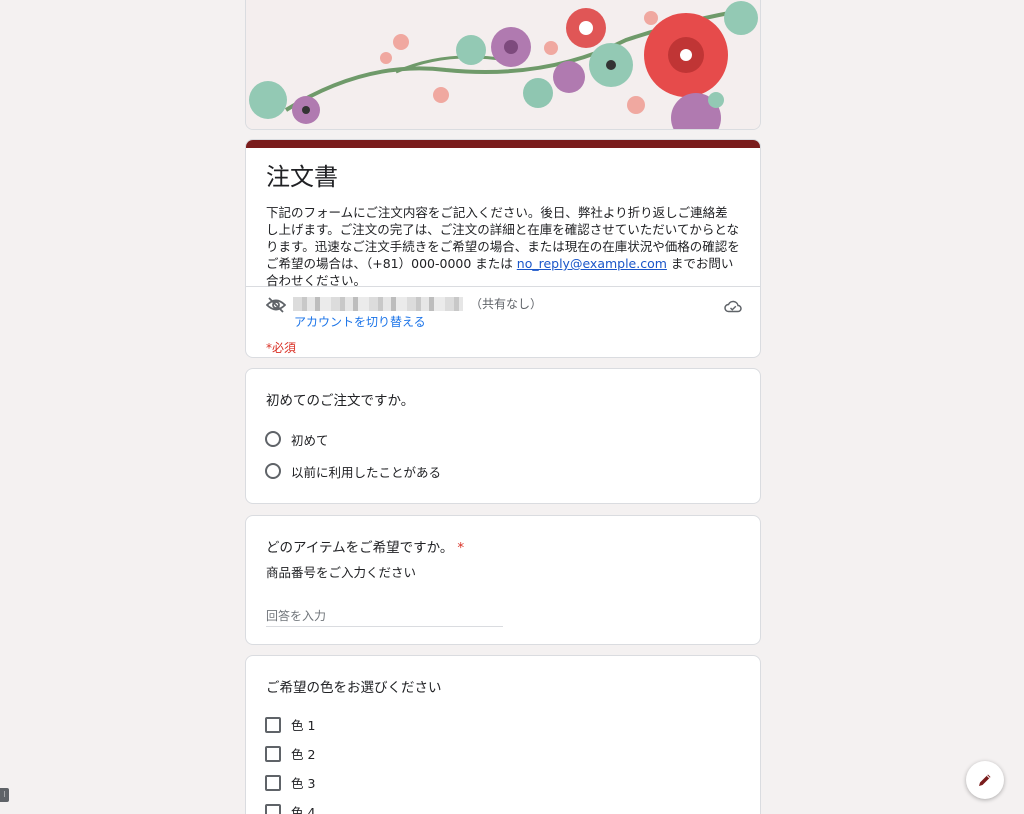  Describe the element at coordinates (365, 548) in the screenshot. I see `question-title: どのアイテムをご希望ですか。 *` at that location.